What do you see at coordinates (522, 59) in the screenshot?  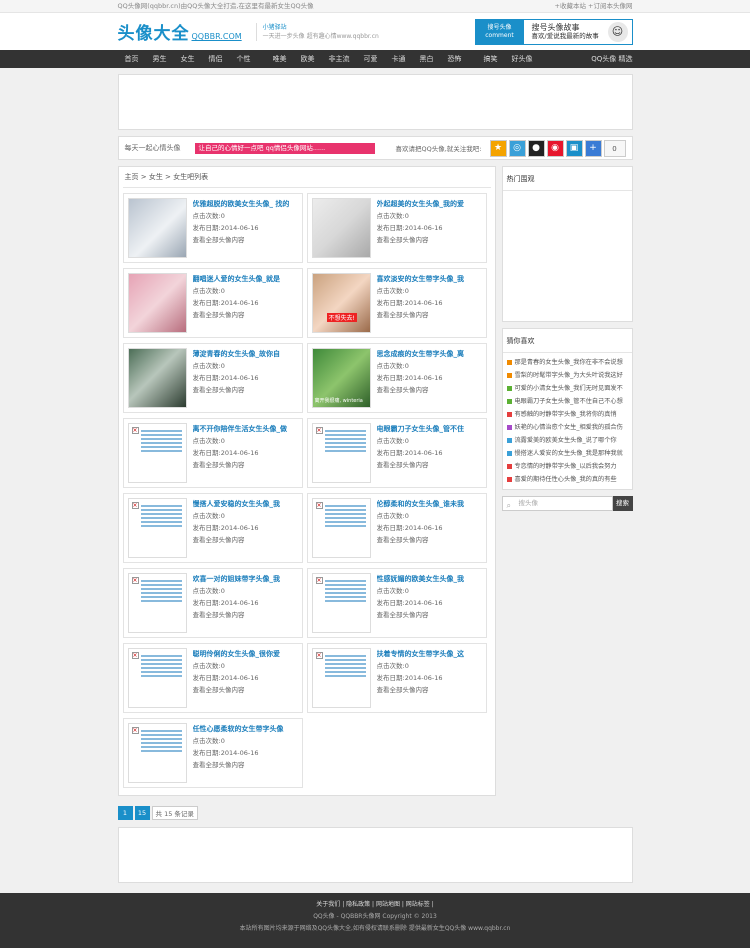 I see `nav-item-c-1: 好头像` at bounding box center [522, 59].